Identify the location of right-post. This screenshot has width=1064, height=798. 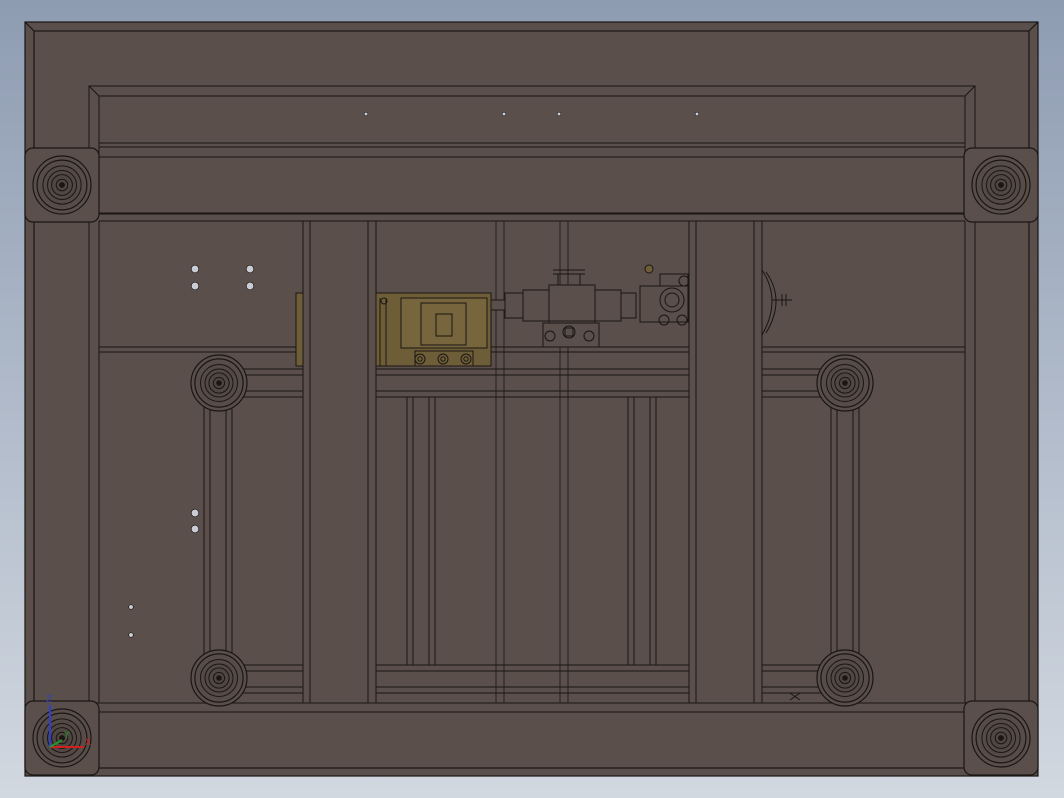
(725, 462).